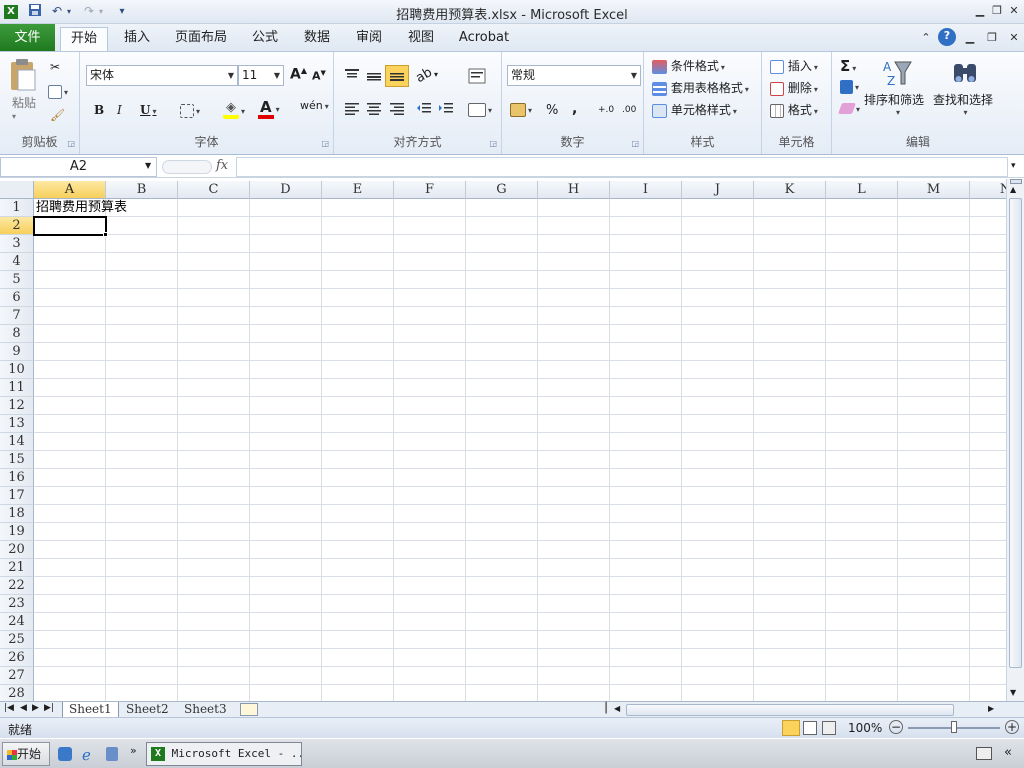 This screenshot has height=768, width=1024. What do you see at coordinates (646, 190) in the screenshot?
I see `column-header-i: I` at bounding box center [646, 190].